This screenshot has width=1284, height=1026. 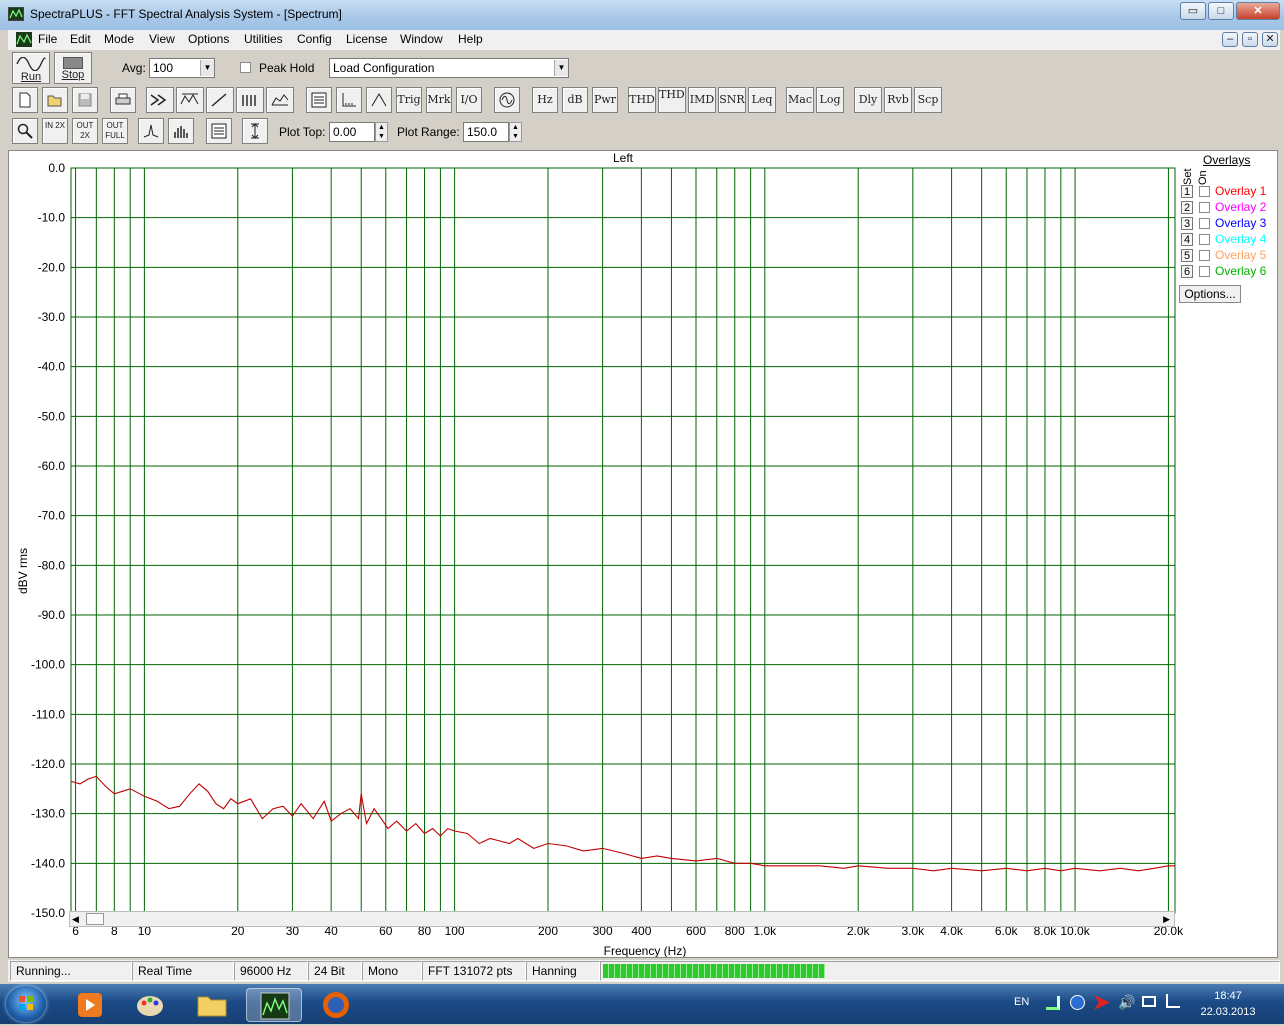 I want to click on scroll-right-icon: ▶, so click(x=1166, y=919).